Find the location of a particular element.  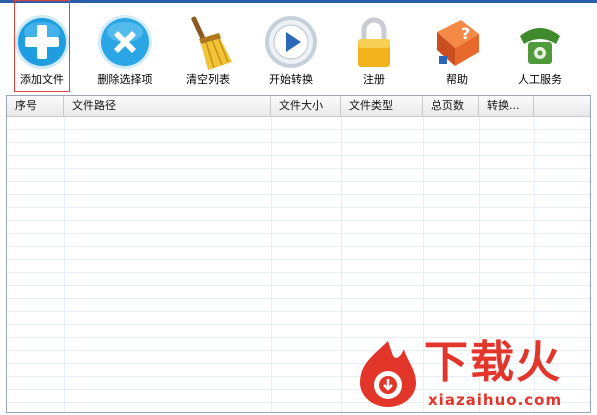

delete-selected-button: 删除选择项 is located at coordinates (125, 46).